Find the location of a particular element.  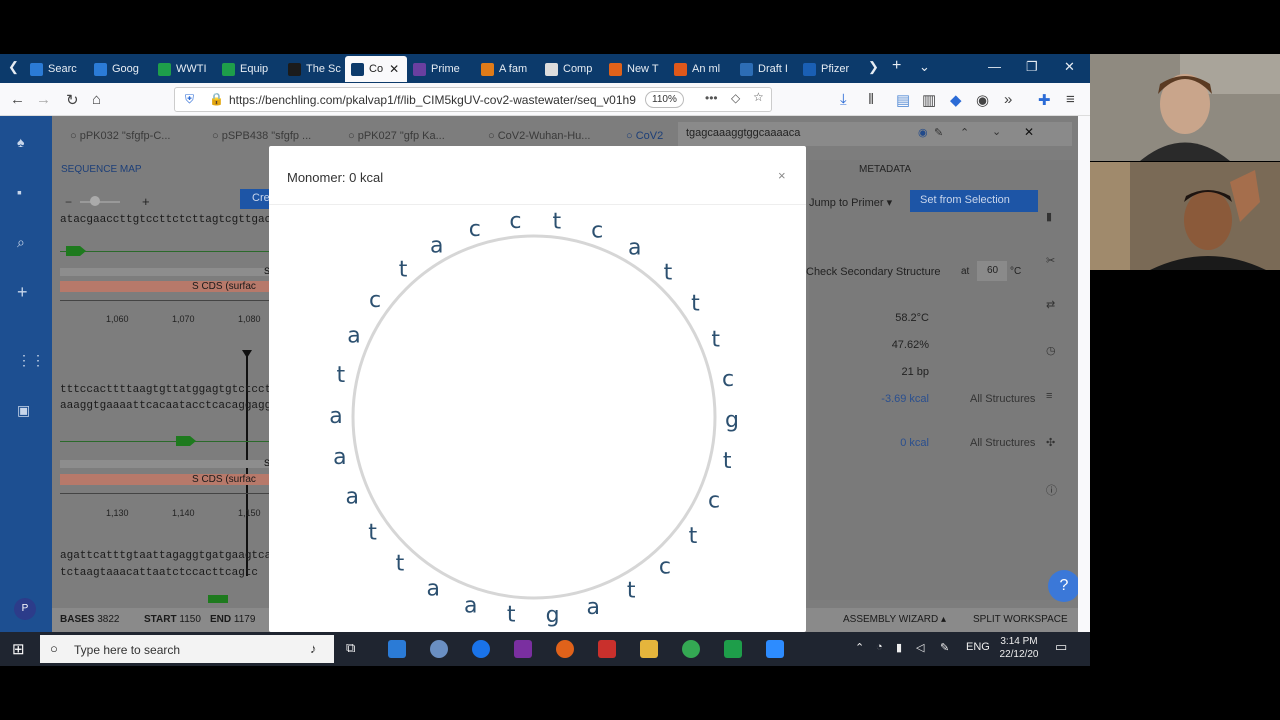

menu-icon: ≡ is located at coordinates (1070, 99).